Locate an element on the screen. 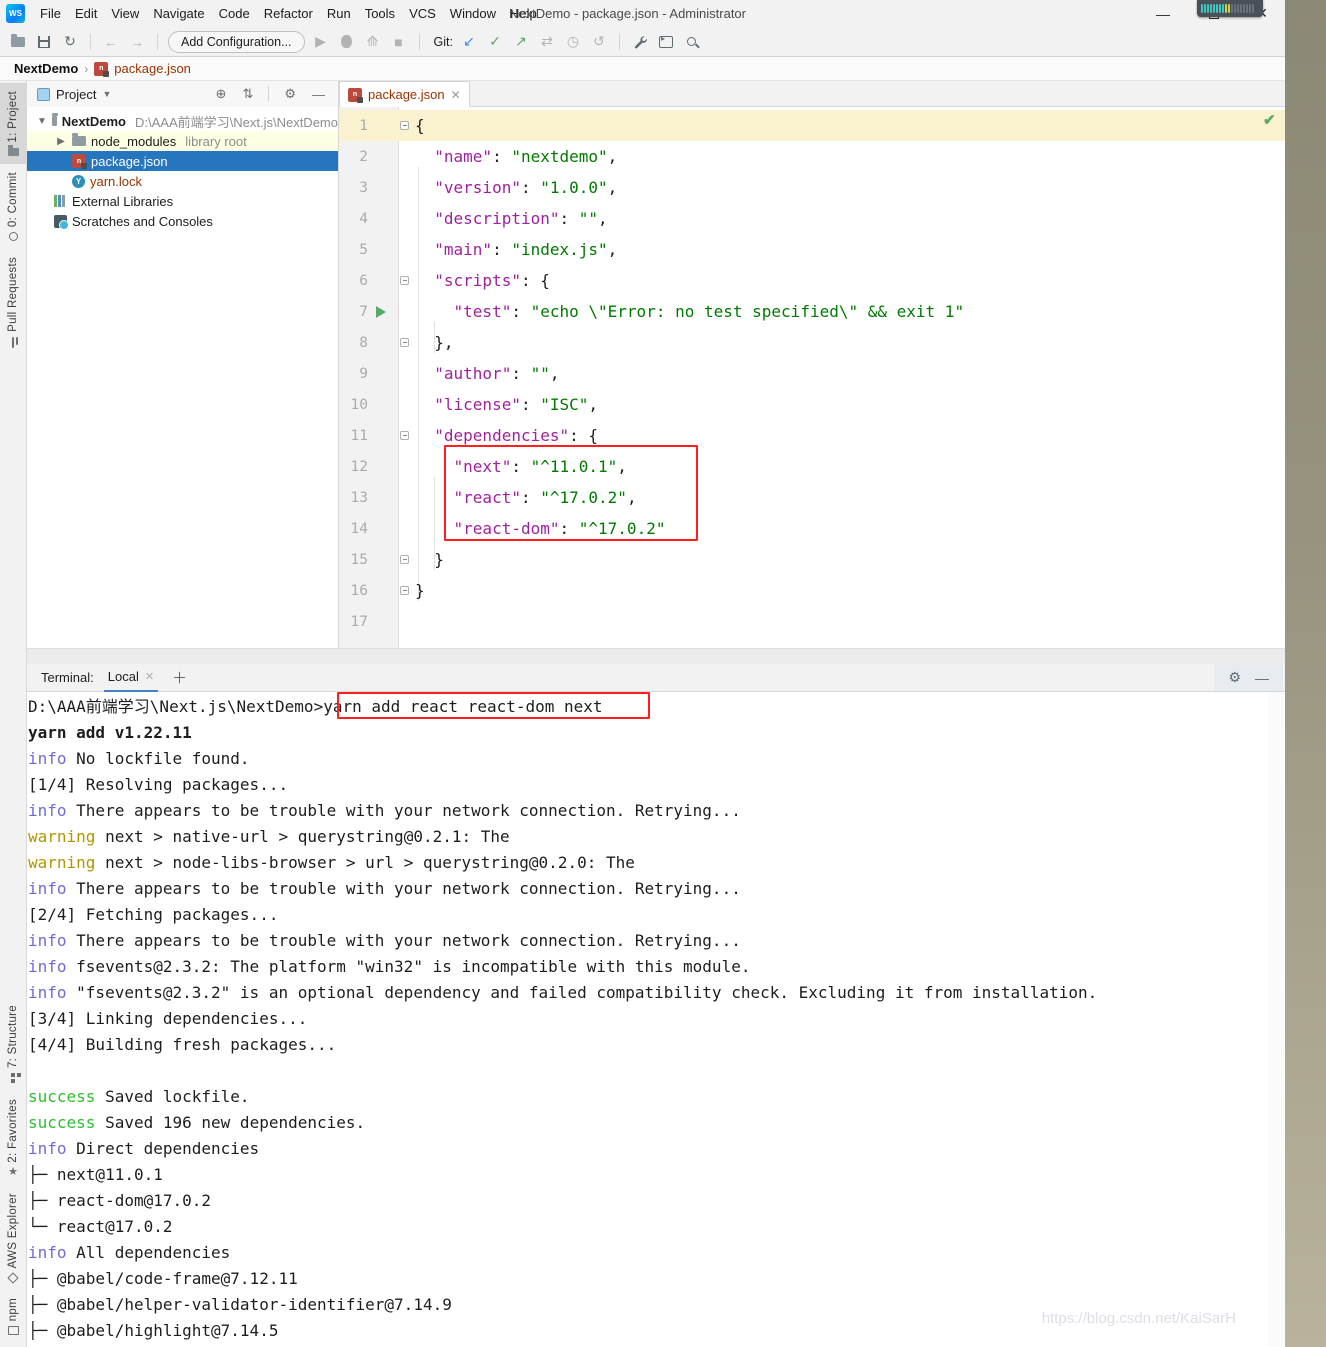 This screenshot has height=1347, width=1326. close-tab-icon: ✕ is located at coordinates (456, 95).